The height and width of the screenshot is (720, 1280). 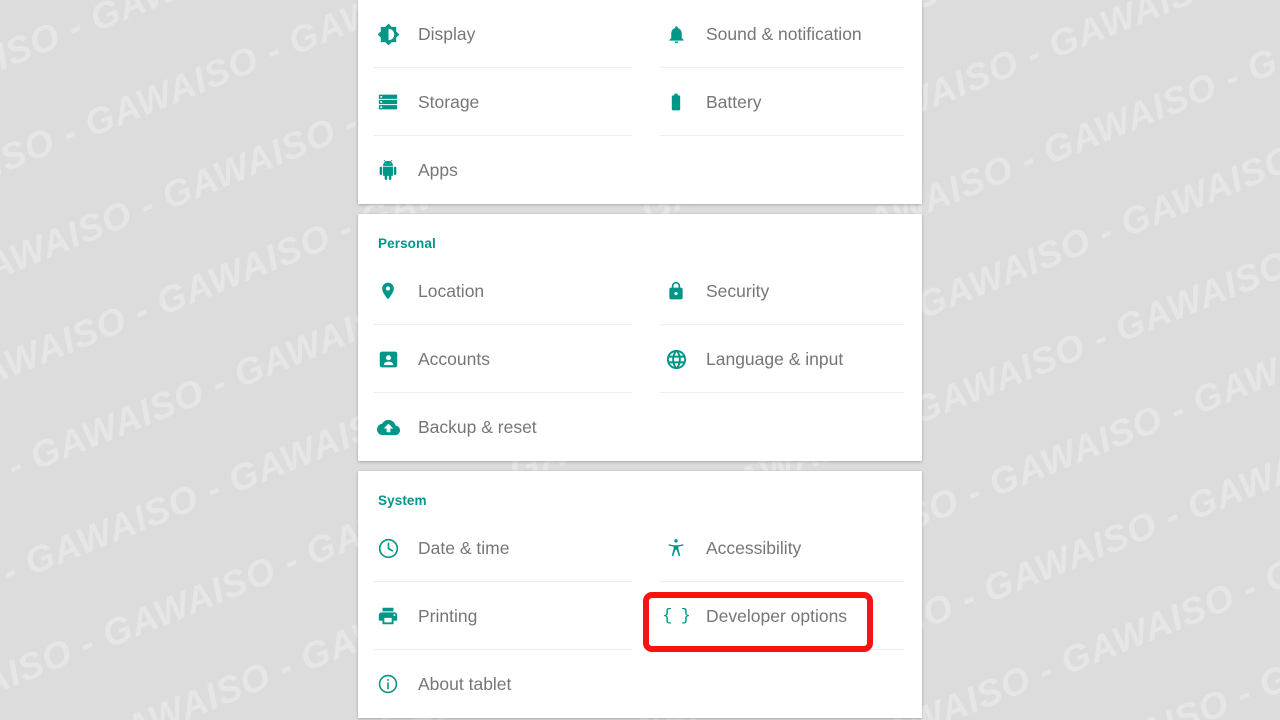 I want to click on settings-item-location: Location, so click(x=499, y=291).